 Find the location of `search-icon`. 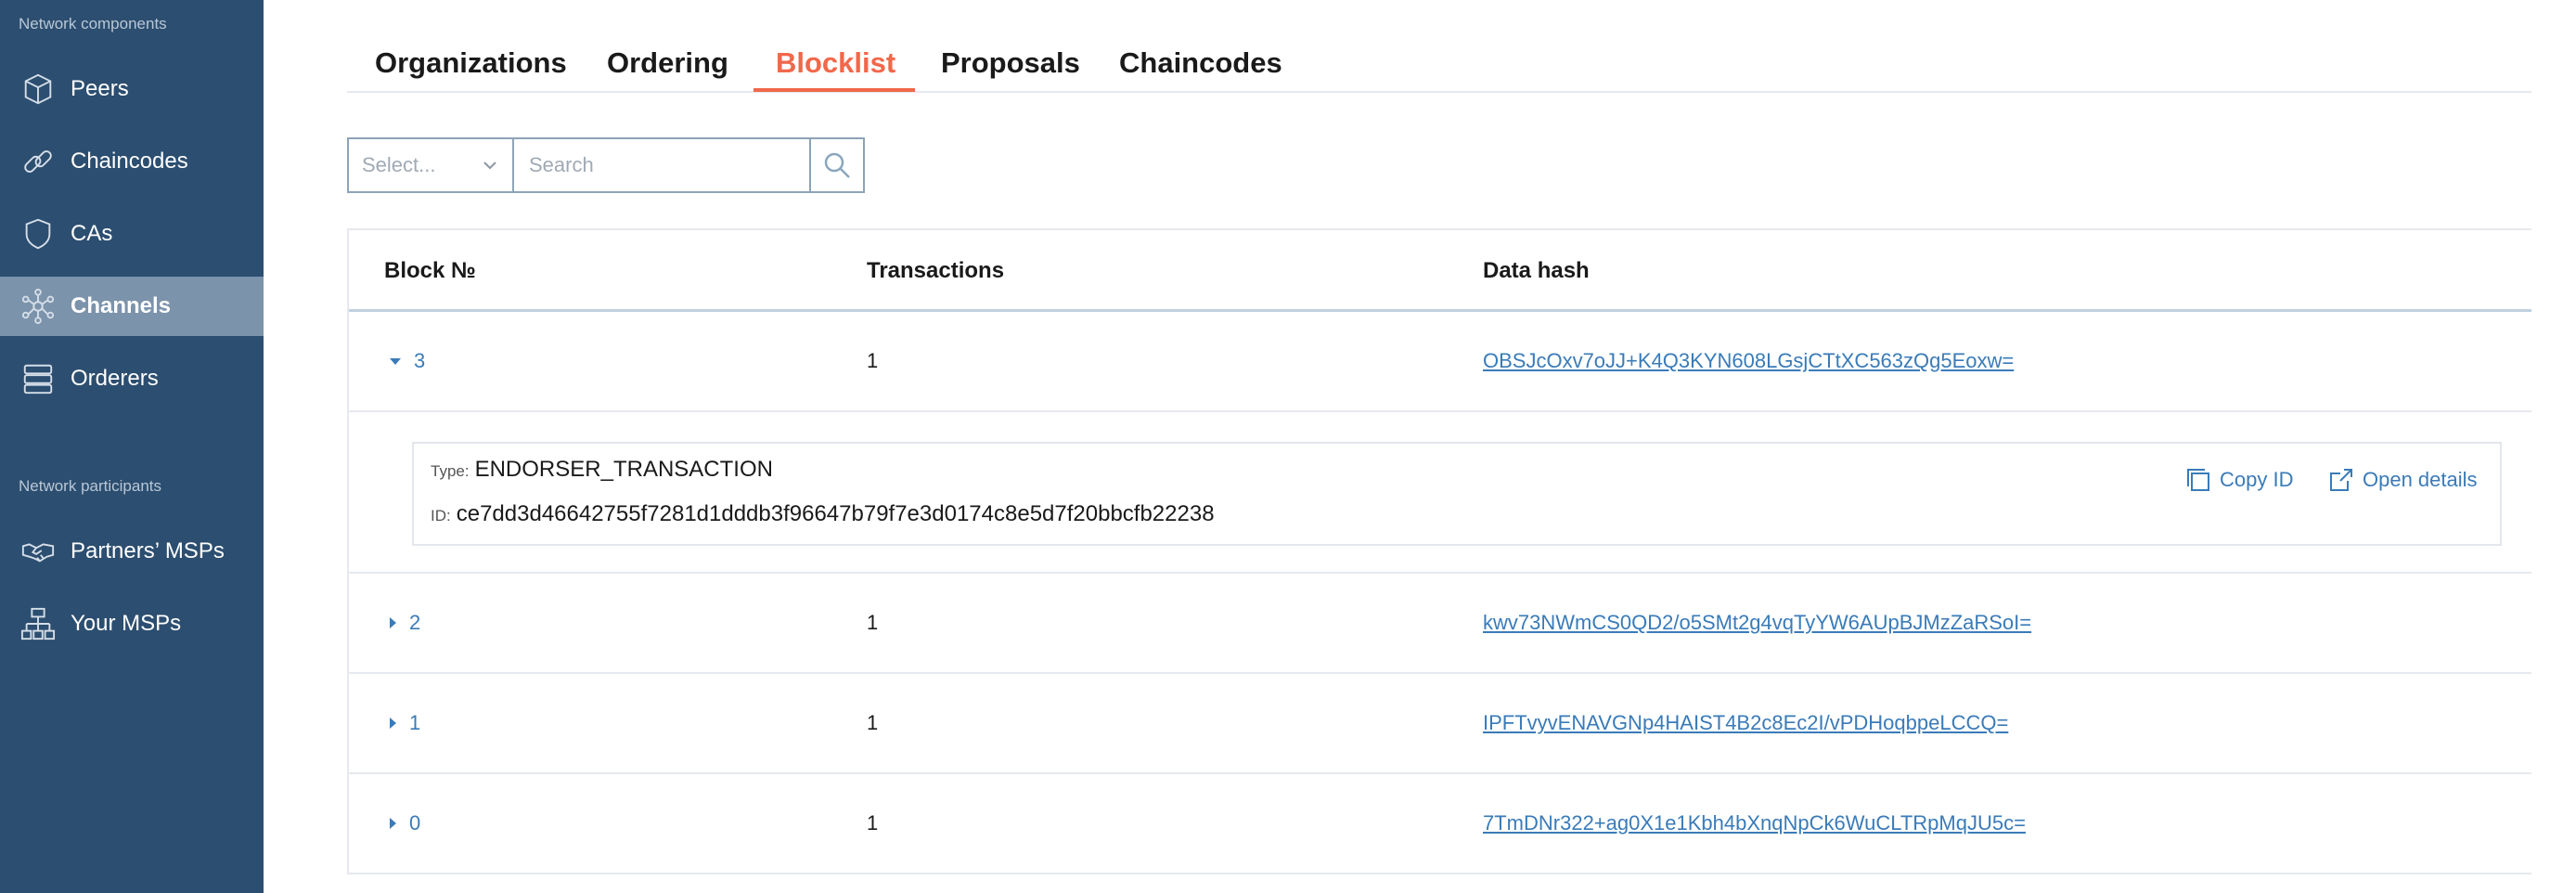

search-icon is located at coordinates (837, 165).